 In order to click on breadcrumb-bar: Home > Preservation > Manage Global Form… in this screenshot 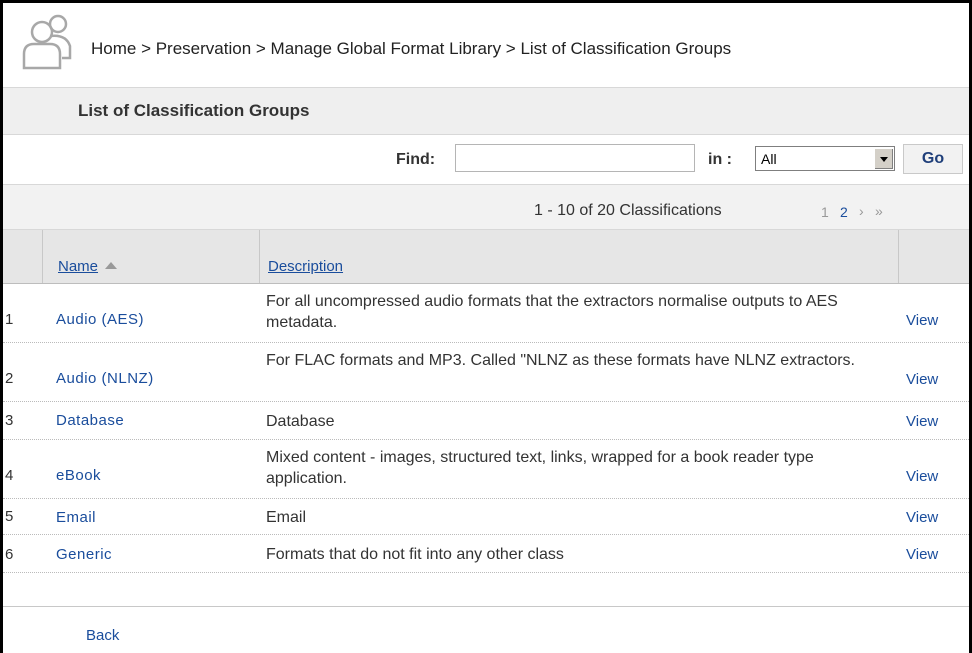, I will do `click(486, 45)`.